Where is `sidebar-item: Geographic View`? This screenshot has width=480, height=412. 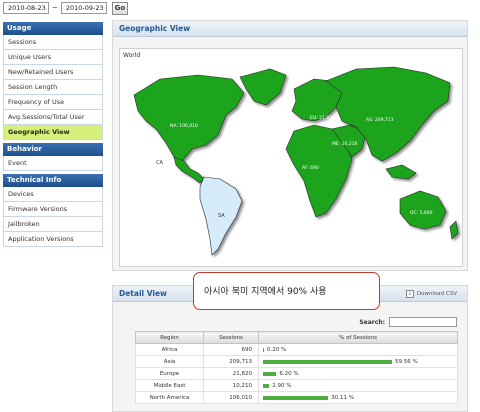 sidebar-item: Geographic View is located at coordinates (53, 132).